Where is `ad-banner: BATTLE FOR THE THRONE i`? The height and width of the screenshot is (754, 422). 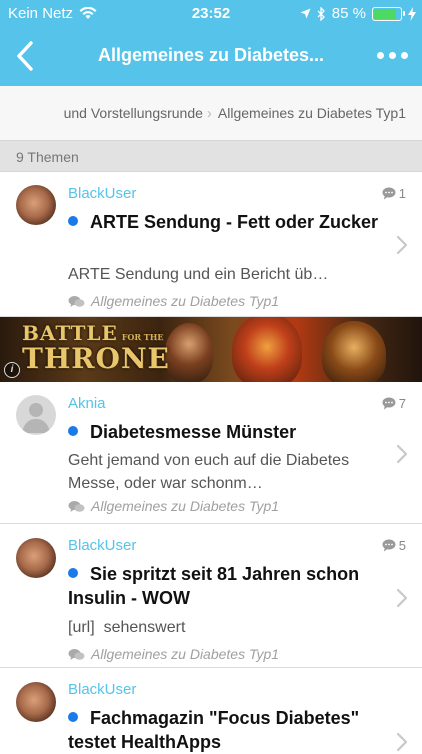 ad-banner: BATTLE FOR THE THRONE i is located at coordinates (211, 349).